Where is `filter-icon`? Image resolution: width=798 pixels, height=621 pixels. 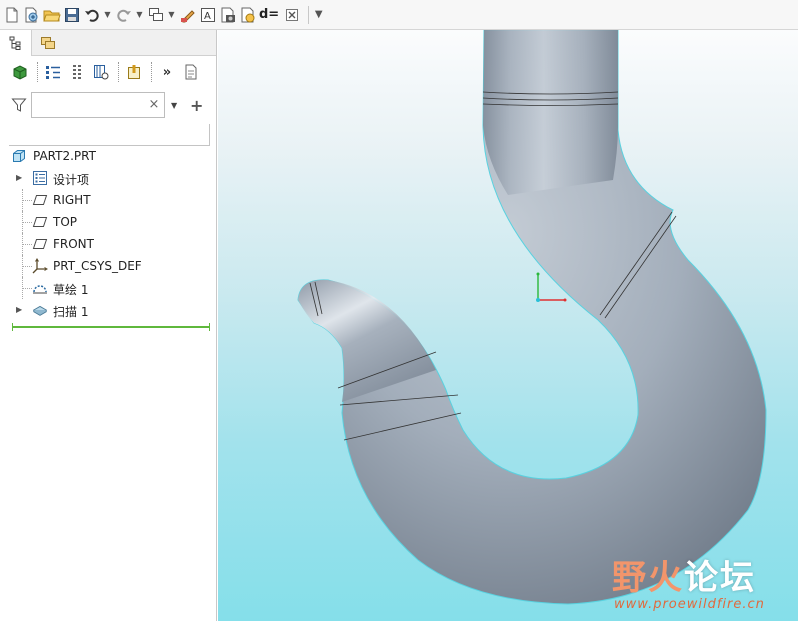
filter-icon is located at coordinates (19, 105).